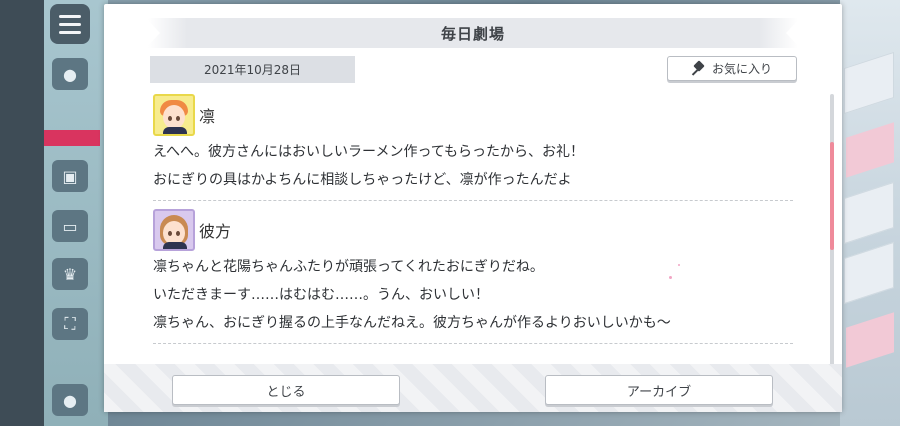  Describe the element at coordinates (473, 115) in the screenshot. I see `speaker-row: 凛` at that location.